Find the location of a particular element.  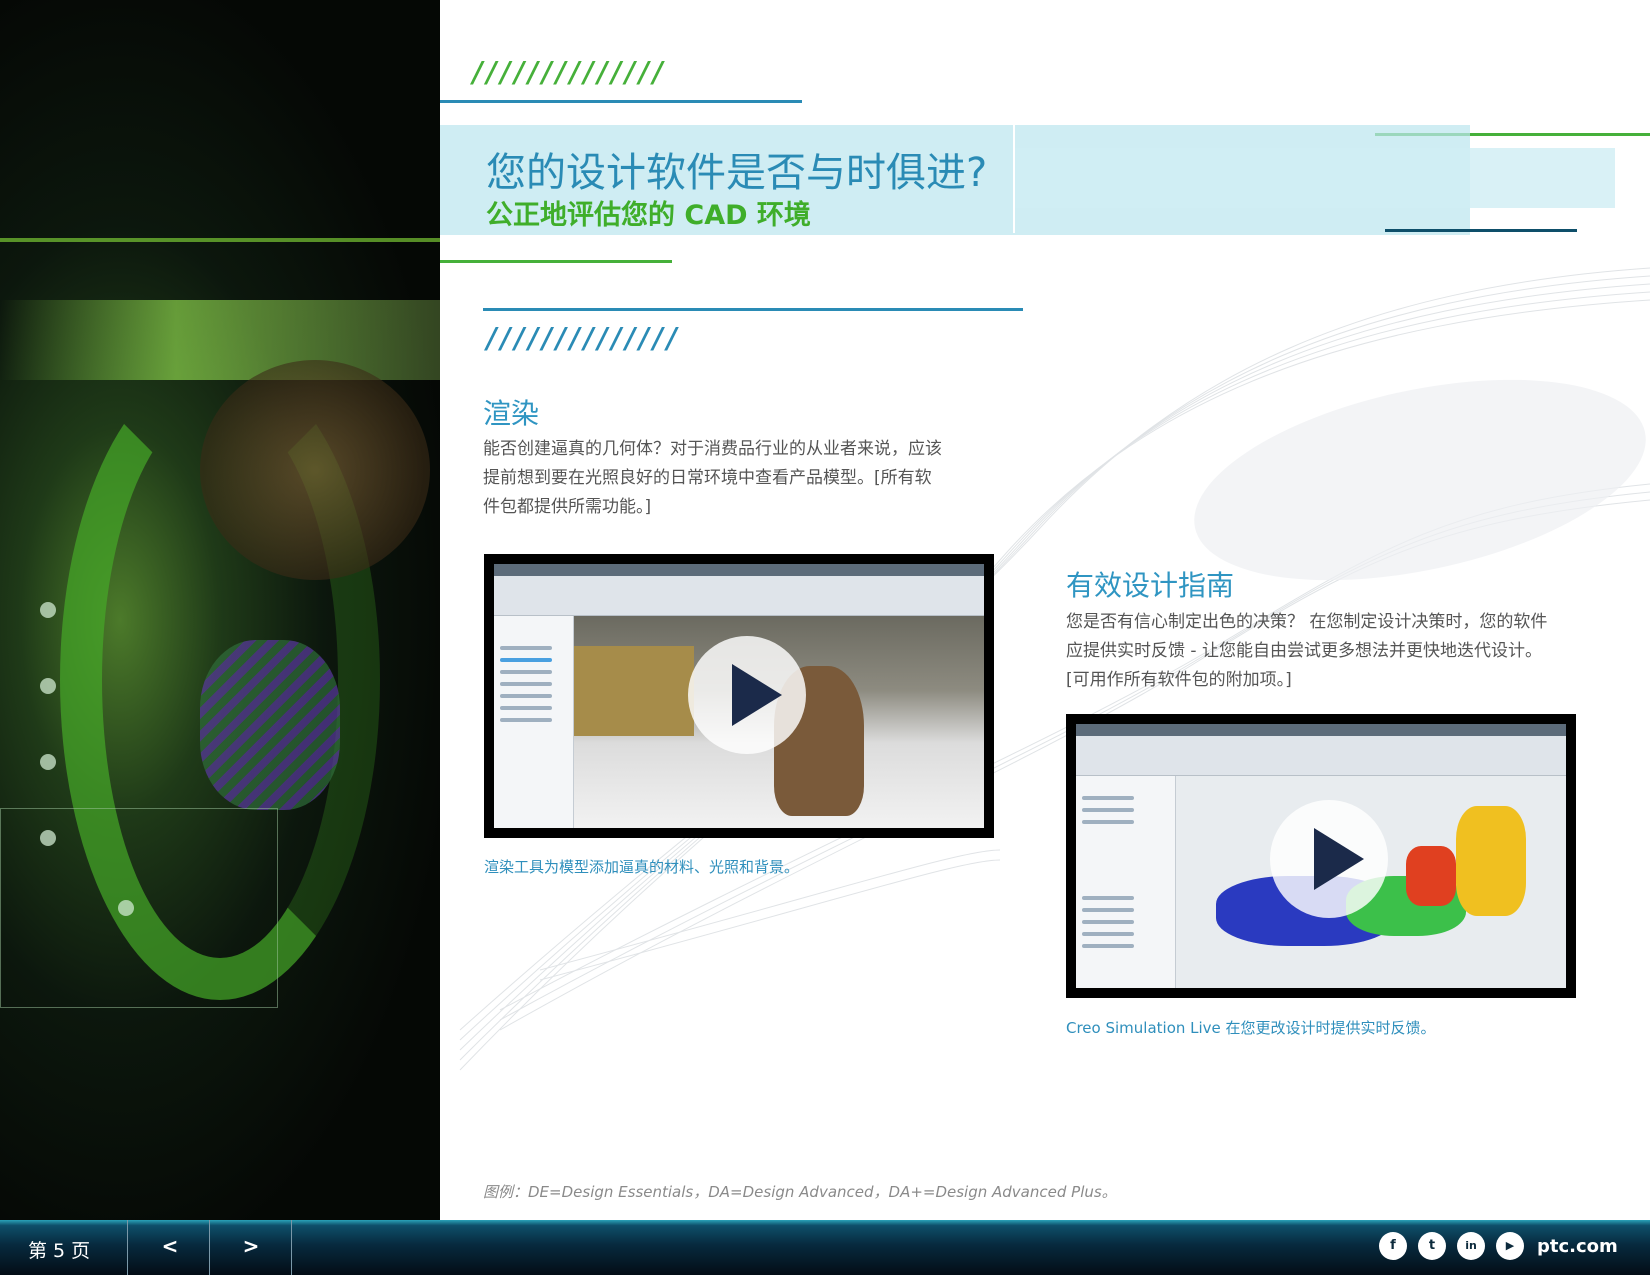

title-band-divider is located at coordinates (1014, 179).